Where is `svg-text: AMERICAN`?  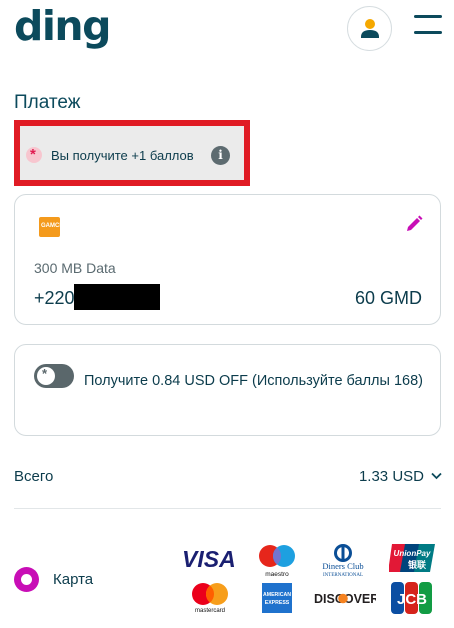
svg-text: AMERICAN is located at coordinates (277, 595).